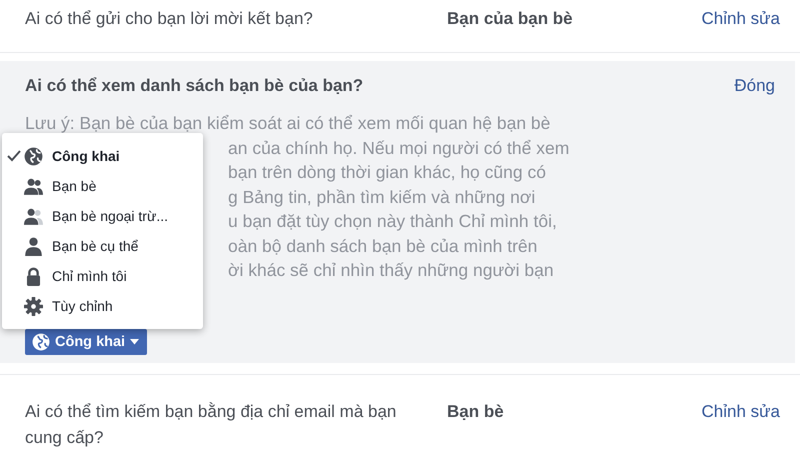  What do you see at coordinates (399, 148) in the screenshot?
I see `note-text: an của chính họ. Nếu mọi người có thể xem` at bounding box center [399, 148].